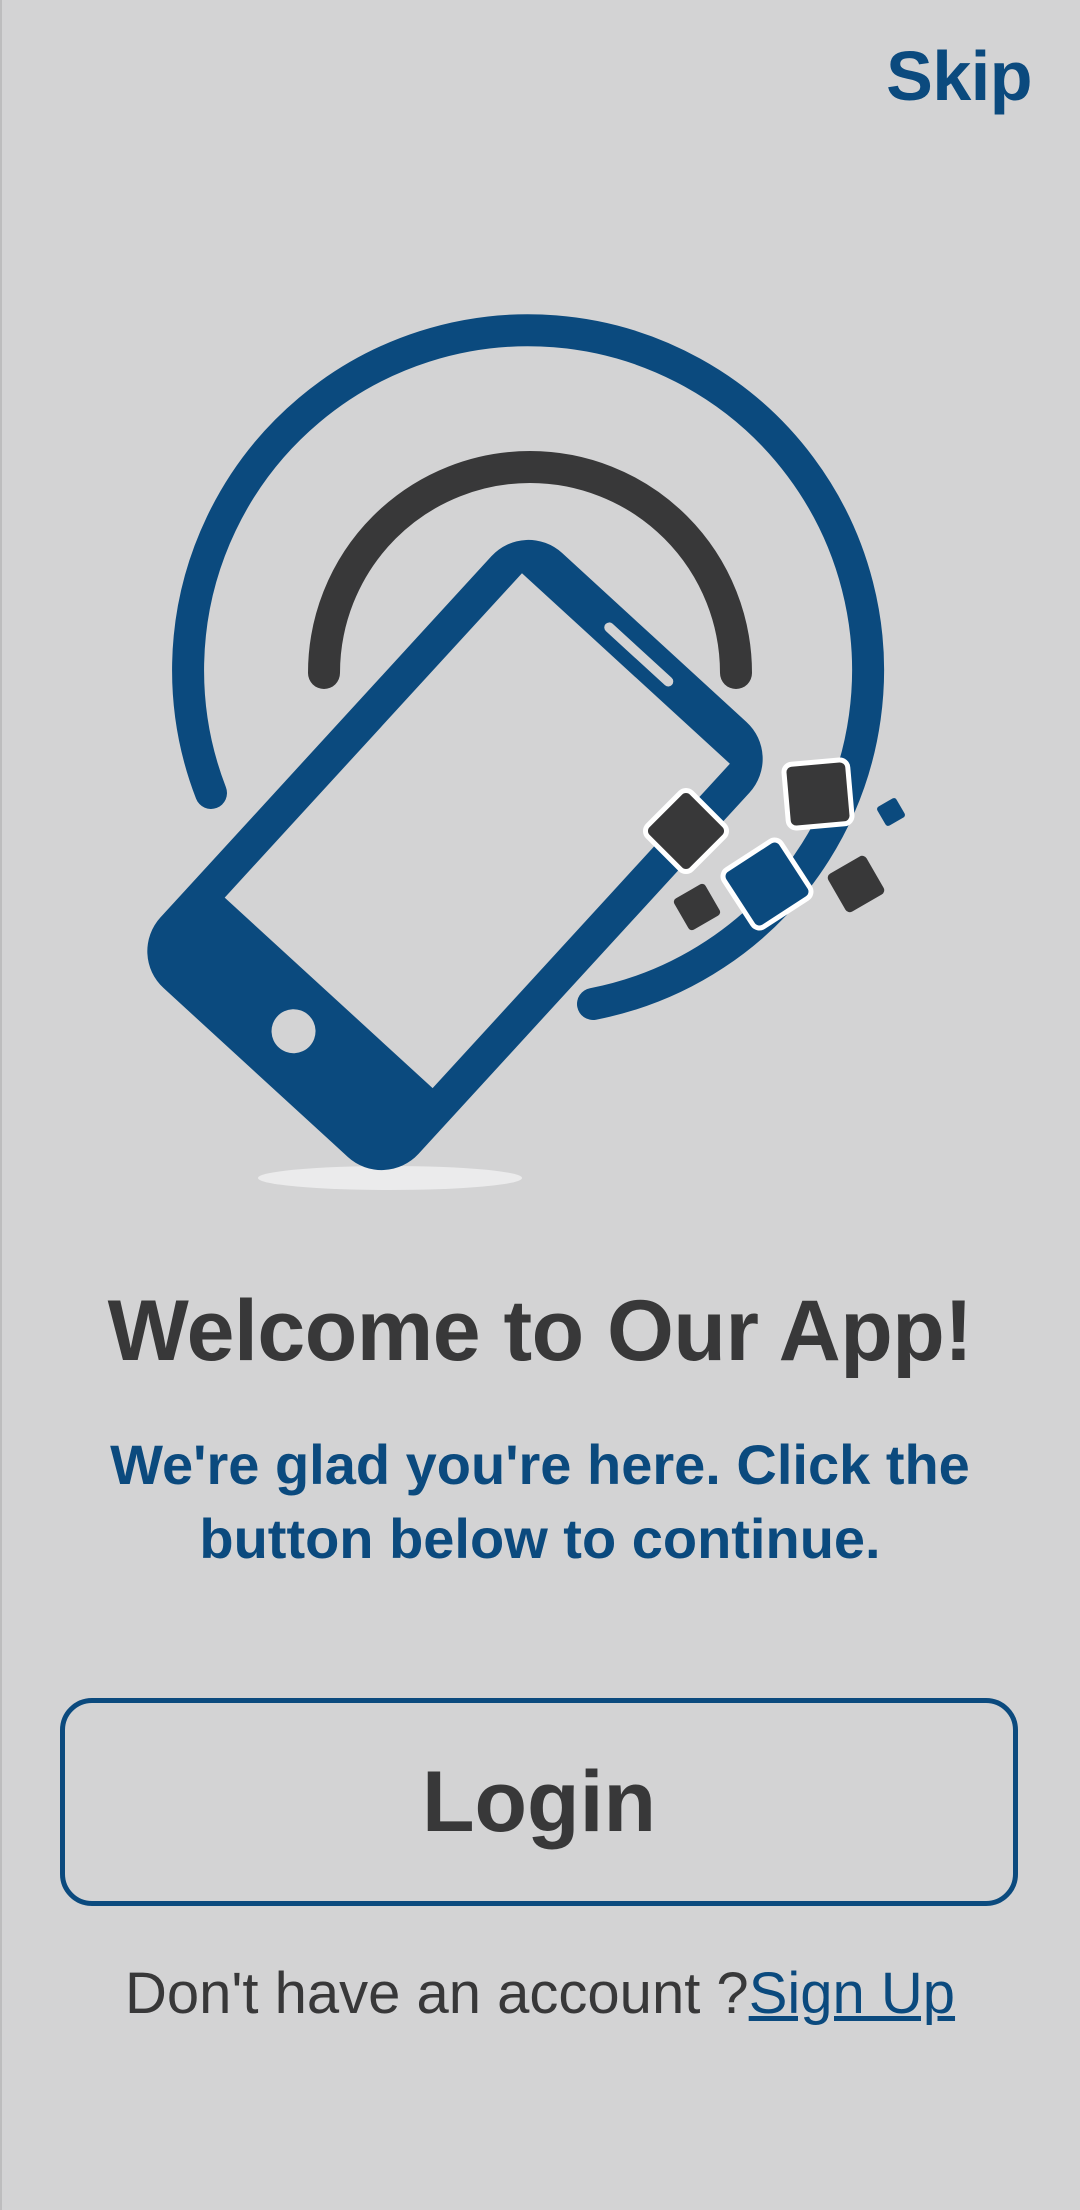 This screenshot has width=1080, height=2210. I want to click on signup-row: Don't have an account ?Sign Up, so click(540, 1993).